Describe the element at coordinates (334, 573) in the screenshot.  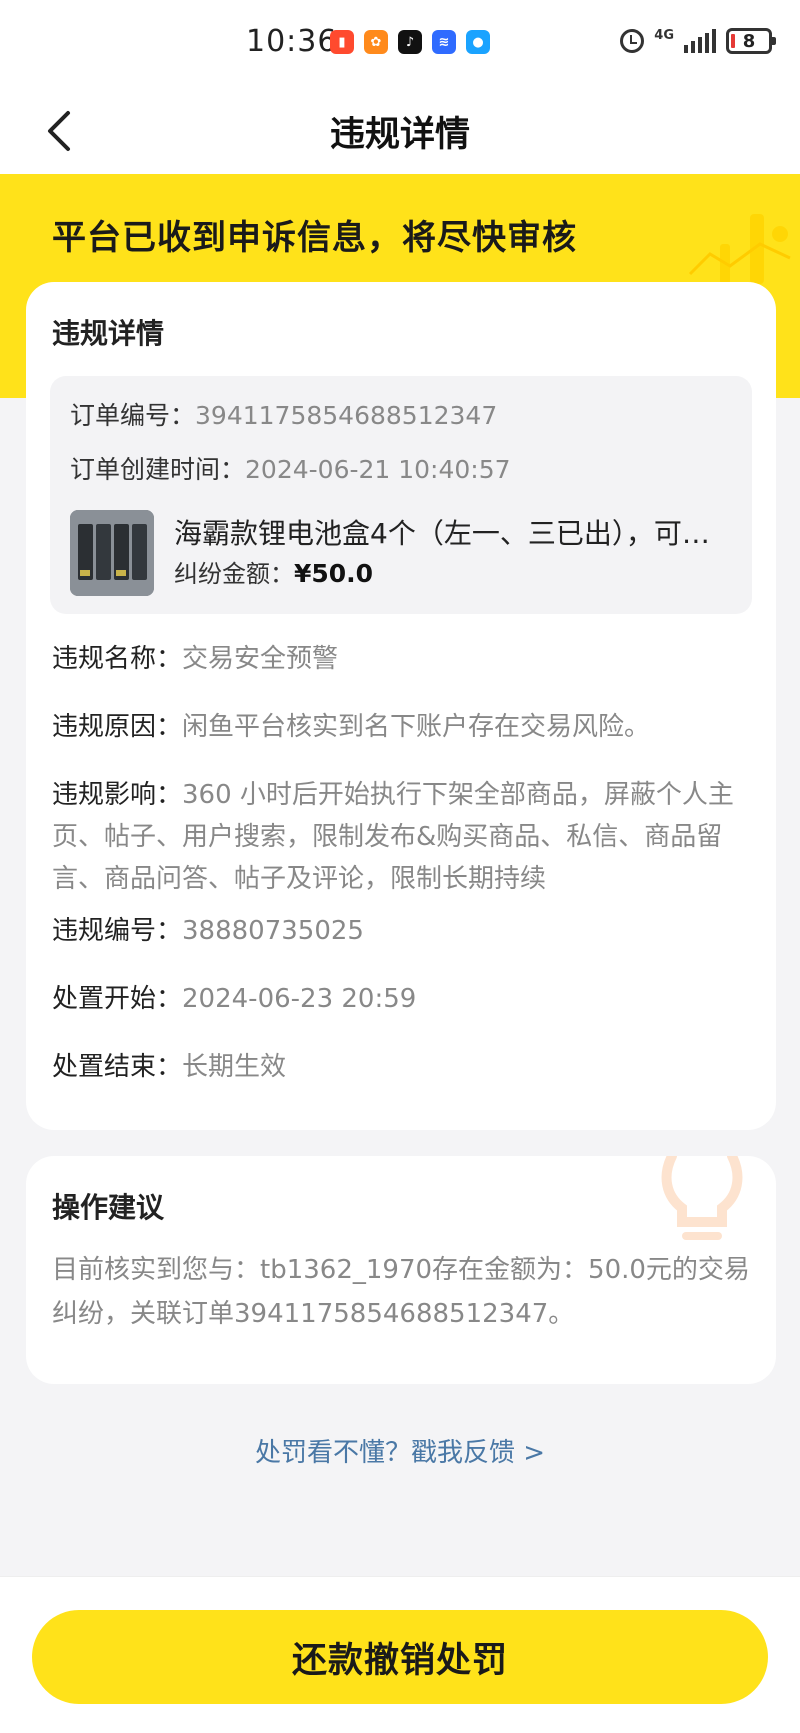
I see `dispute-amount-value: ¥50.0` at that location.